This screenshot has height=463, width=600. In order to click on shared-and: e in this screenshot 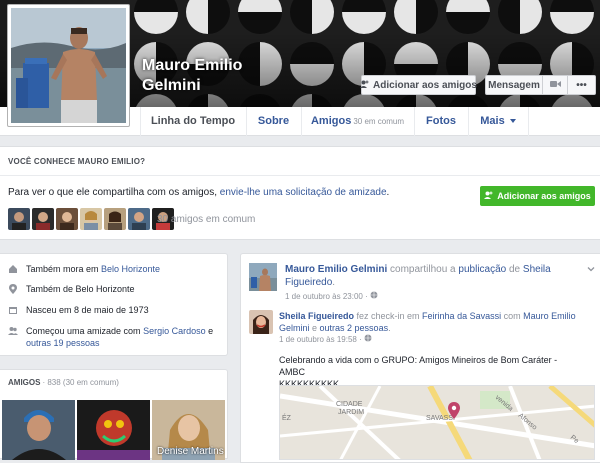, I will do `click(314, 328)`.